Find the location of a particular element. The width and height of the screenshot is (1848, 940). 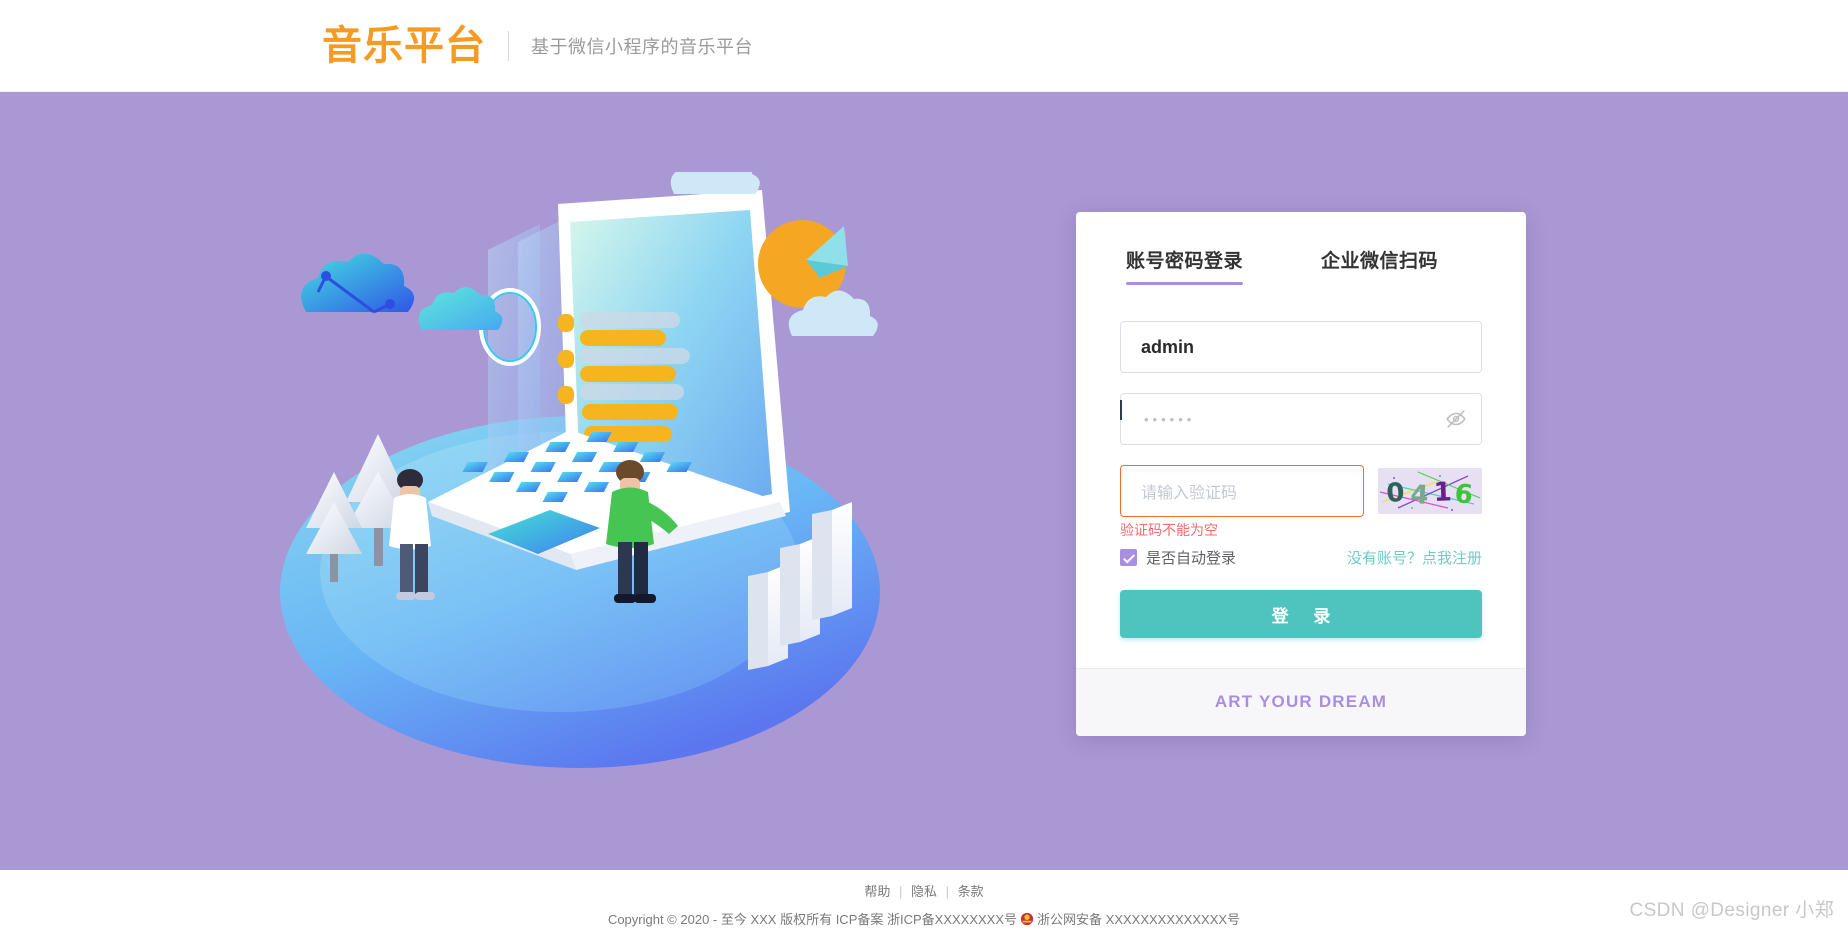

svg-text: 0 is located at coordinates (1395, 493).